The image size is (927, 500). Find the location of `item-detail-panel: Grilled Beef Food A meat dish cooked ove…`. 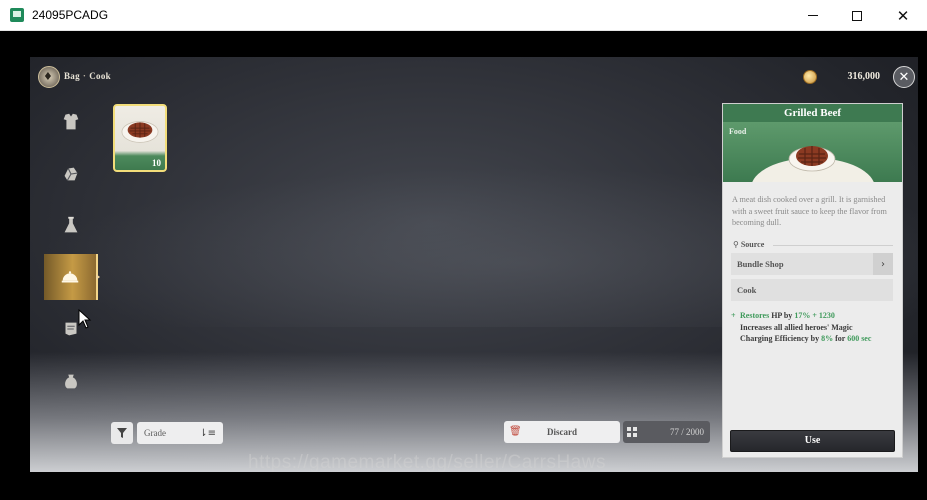

item-detail-panel: Grilled Beef Food A meat dish cooked ove… is located at coordinates (812, 280).